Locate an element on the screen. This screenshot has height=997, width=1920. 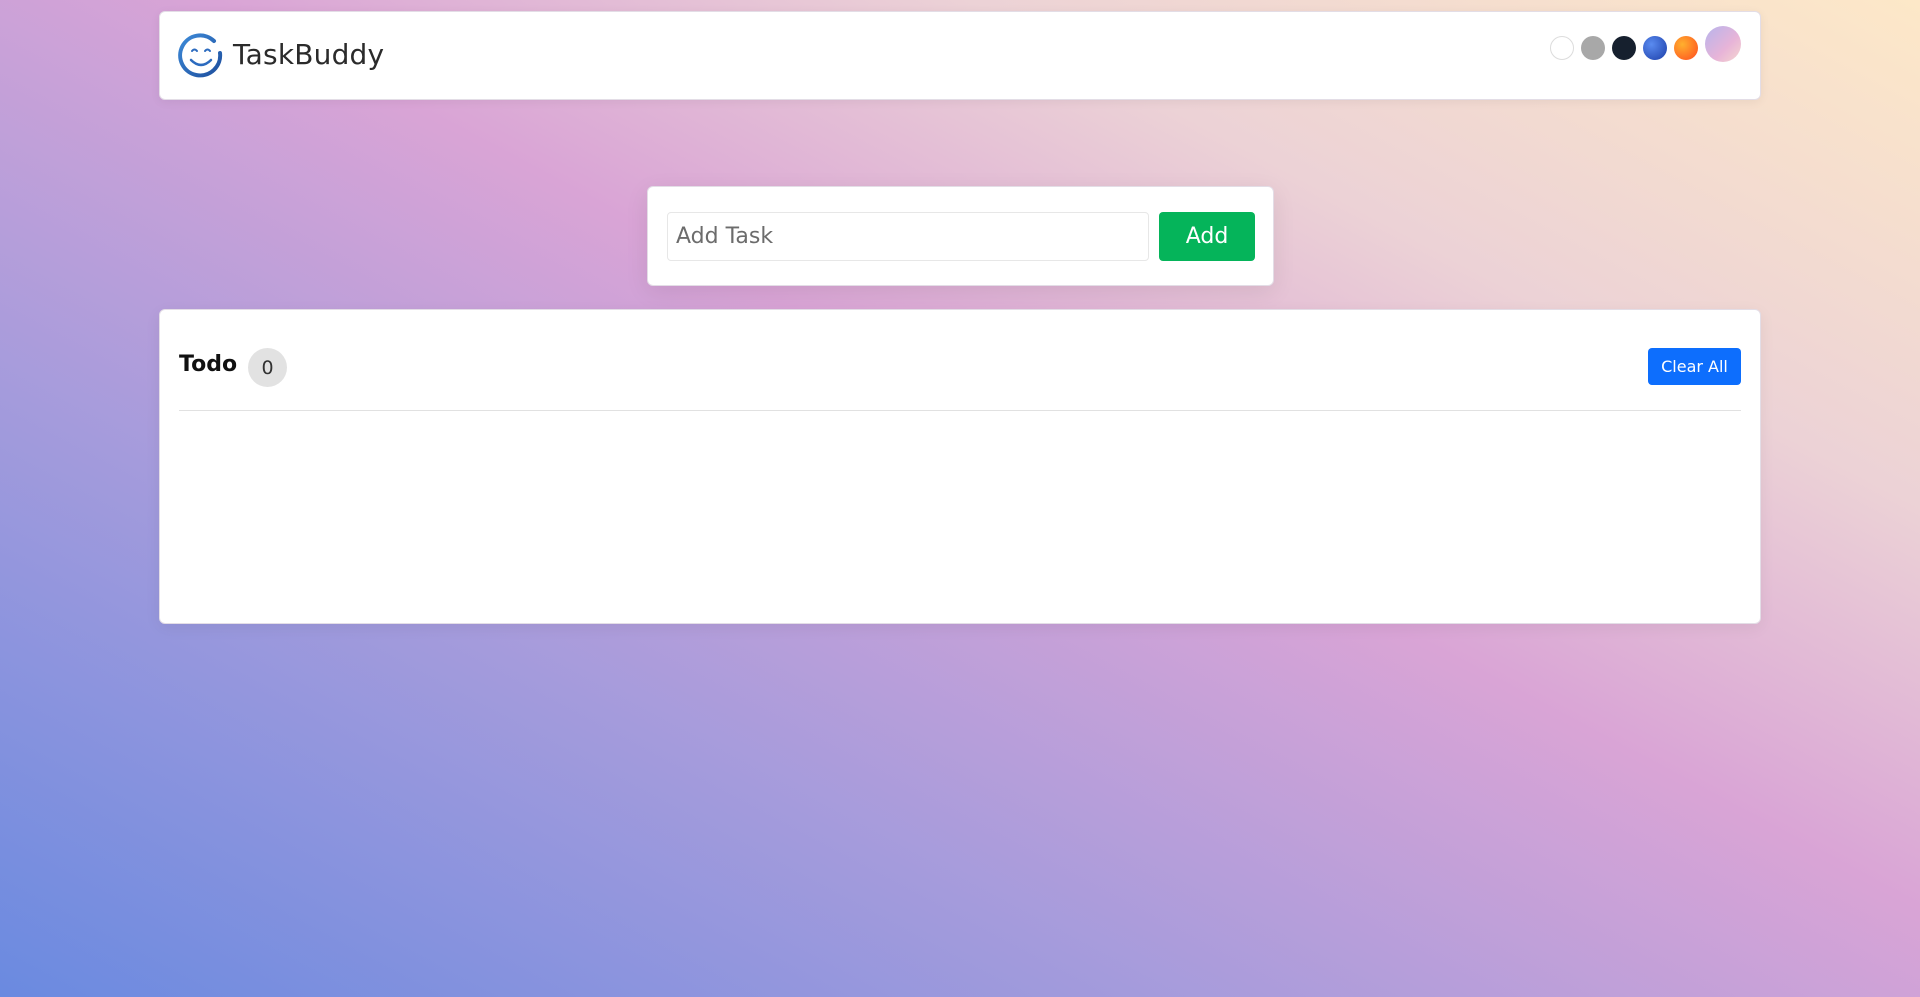
theme-blue-button is located at coordinates (1655, 48).